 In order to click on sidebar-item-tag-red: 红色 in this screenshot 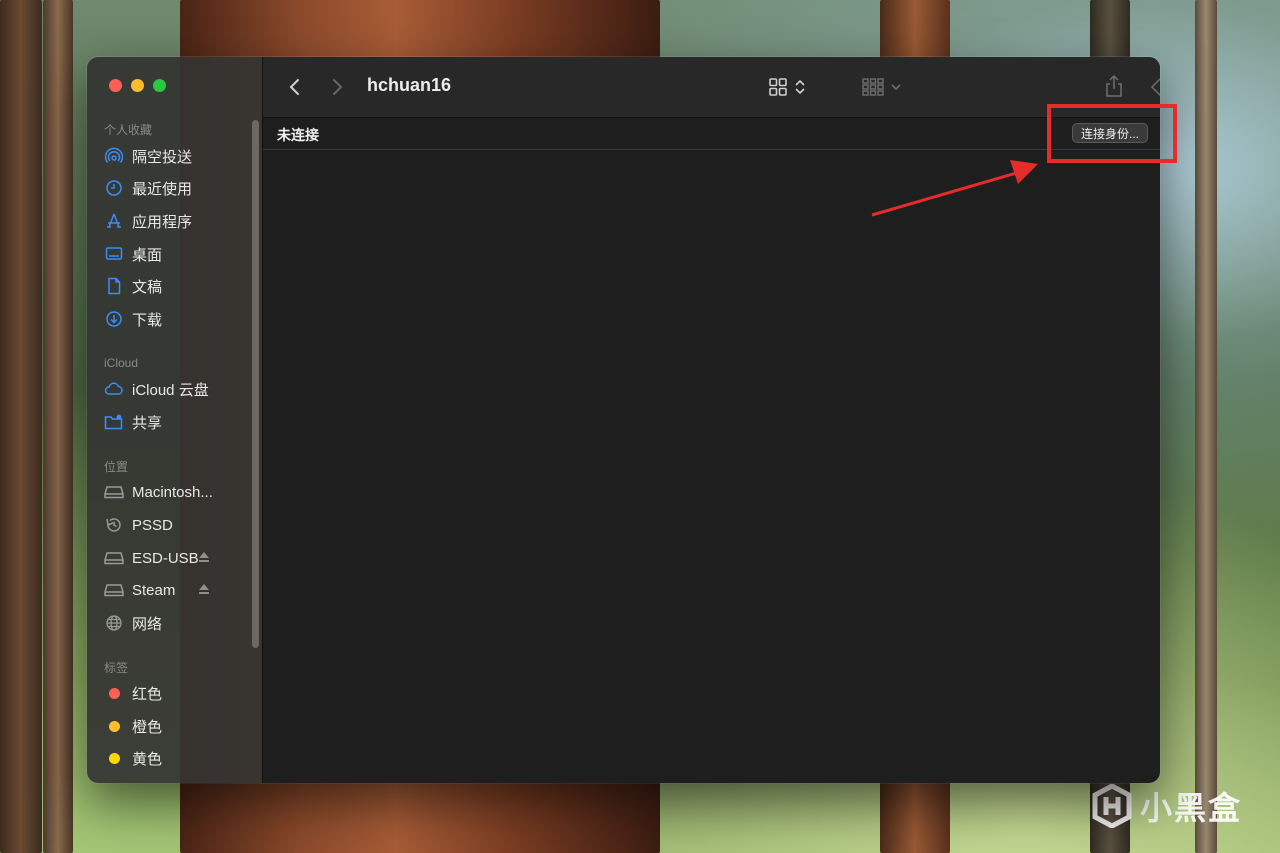, I will do `click(178, 693)`.